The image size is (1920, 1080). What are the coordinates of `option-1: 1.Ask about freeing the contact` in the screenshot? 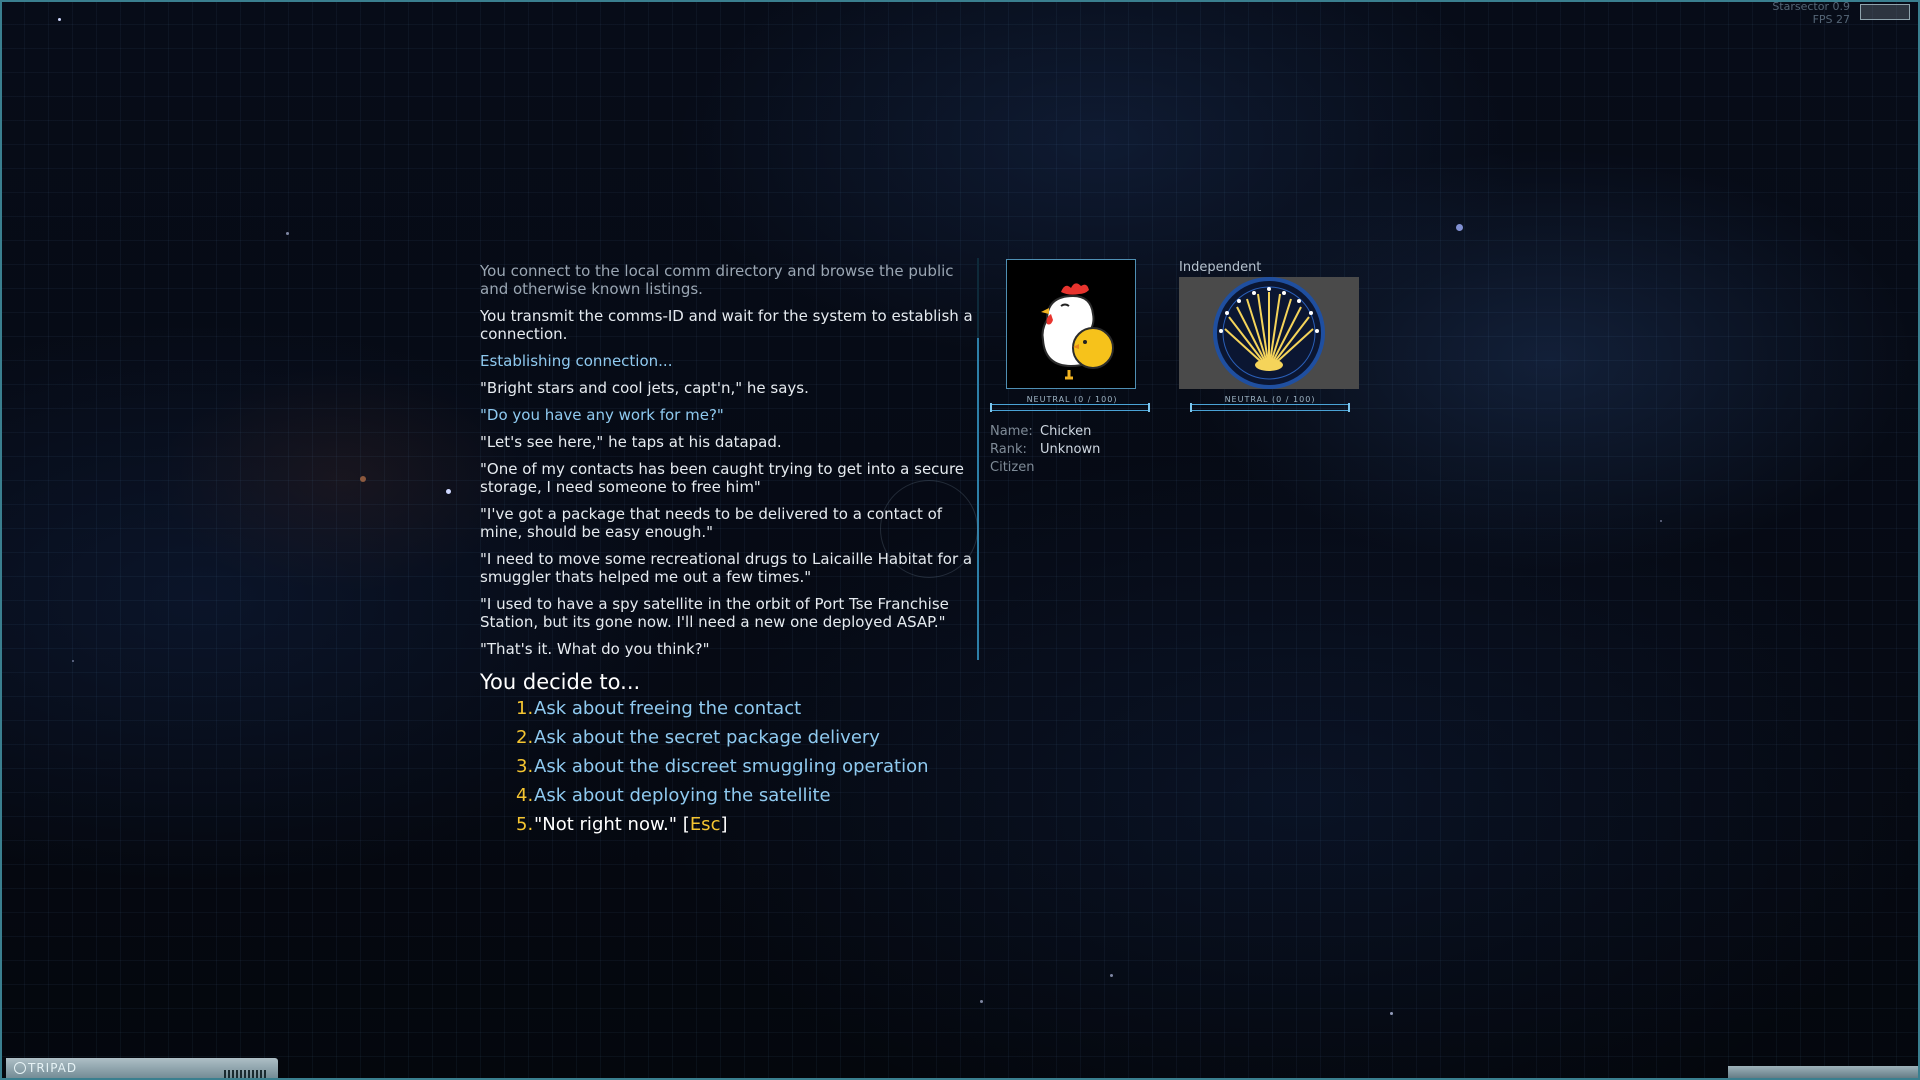 It's located at (722, 712).